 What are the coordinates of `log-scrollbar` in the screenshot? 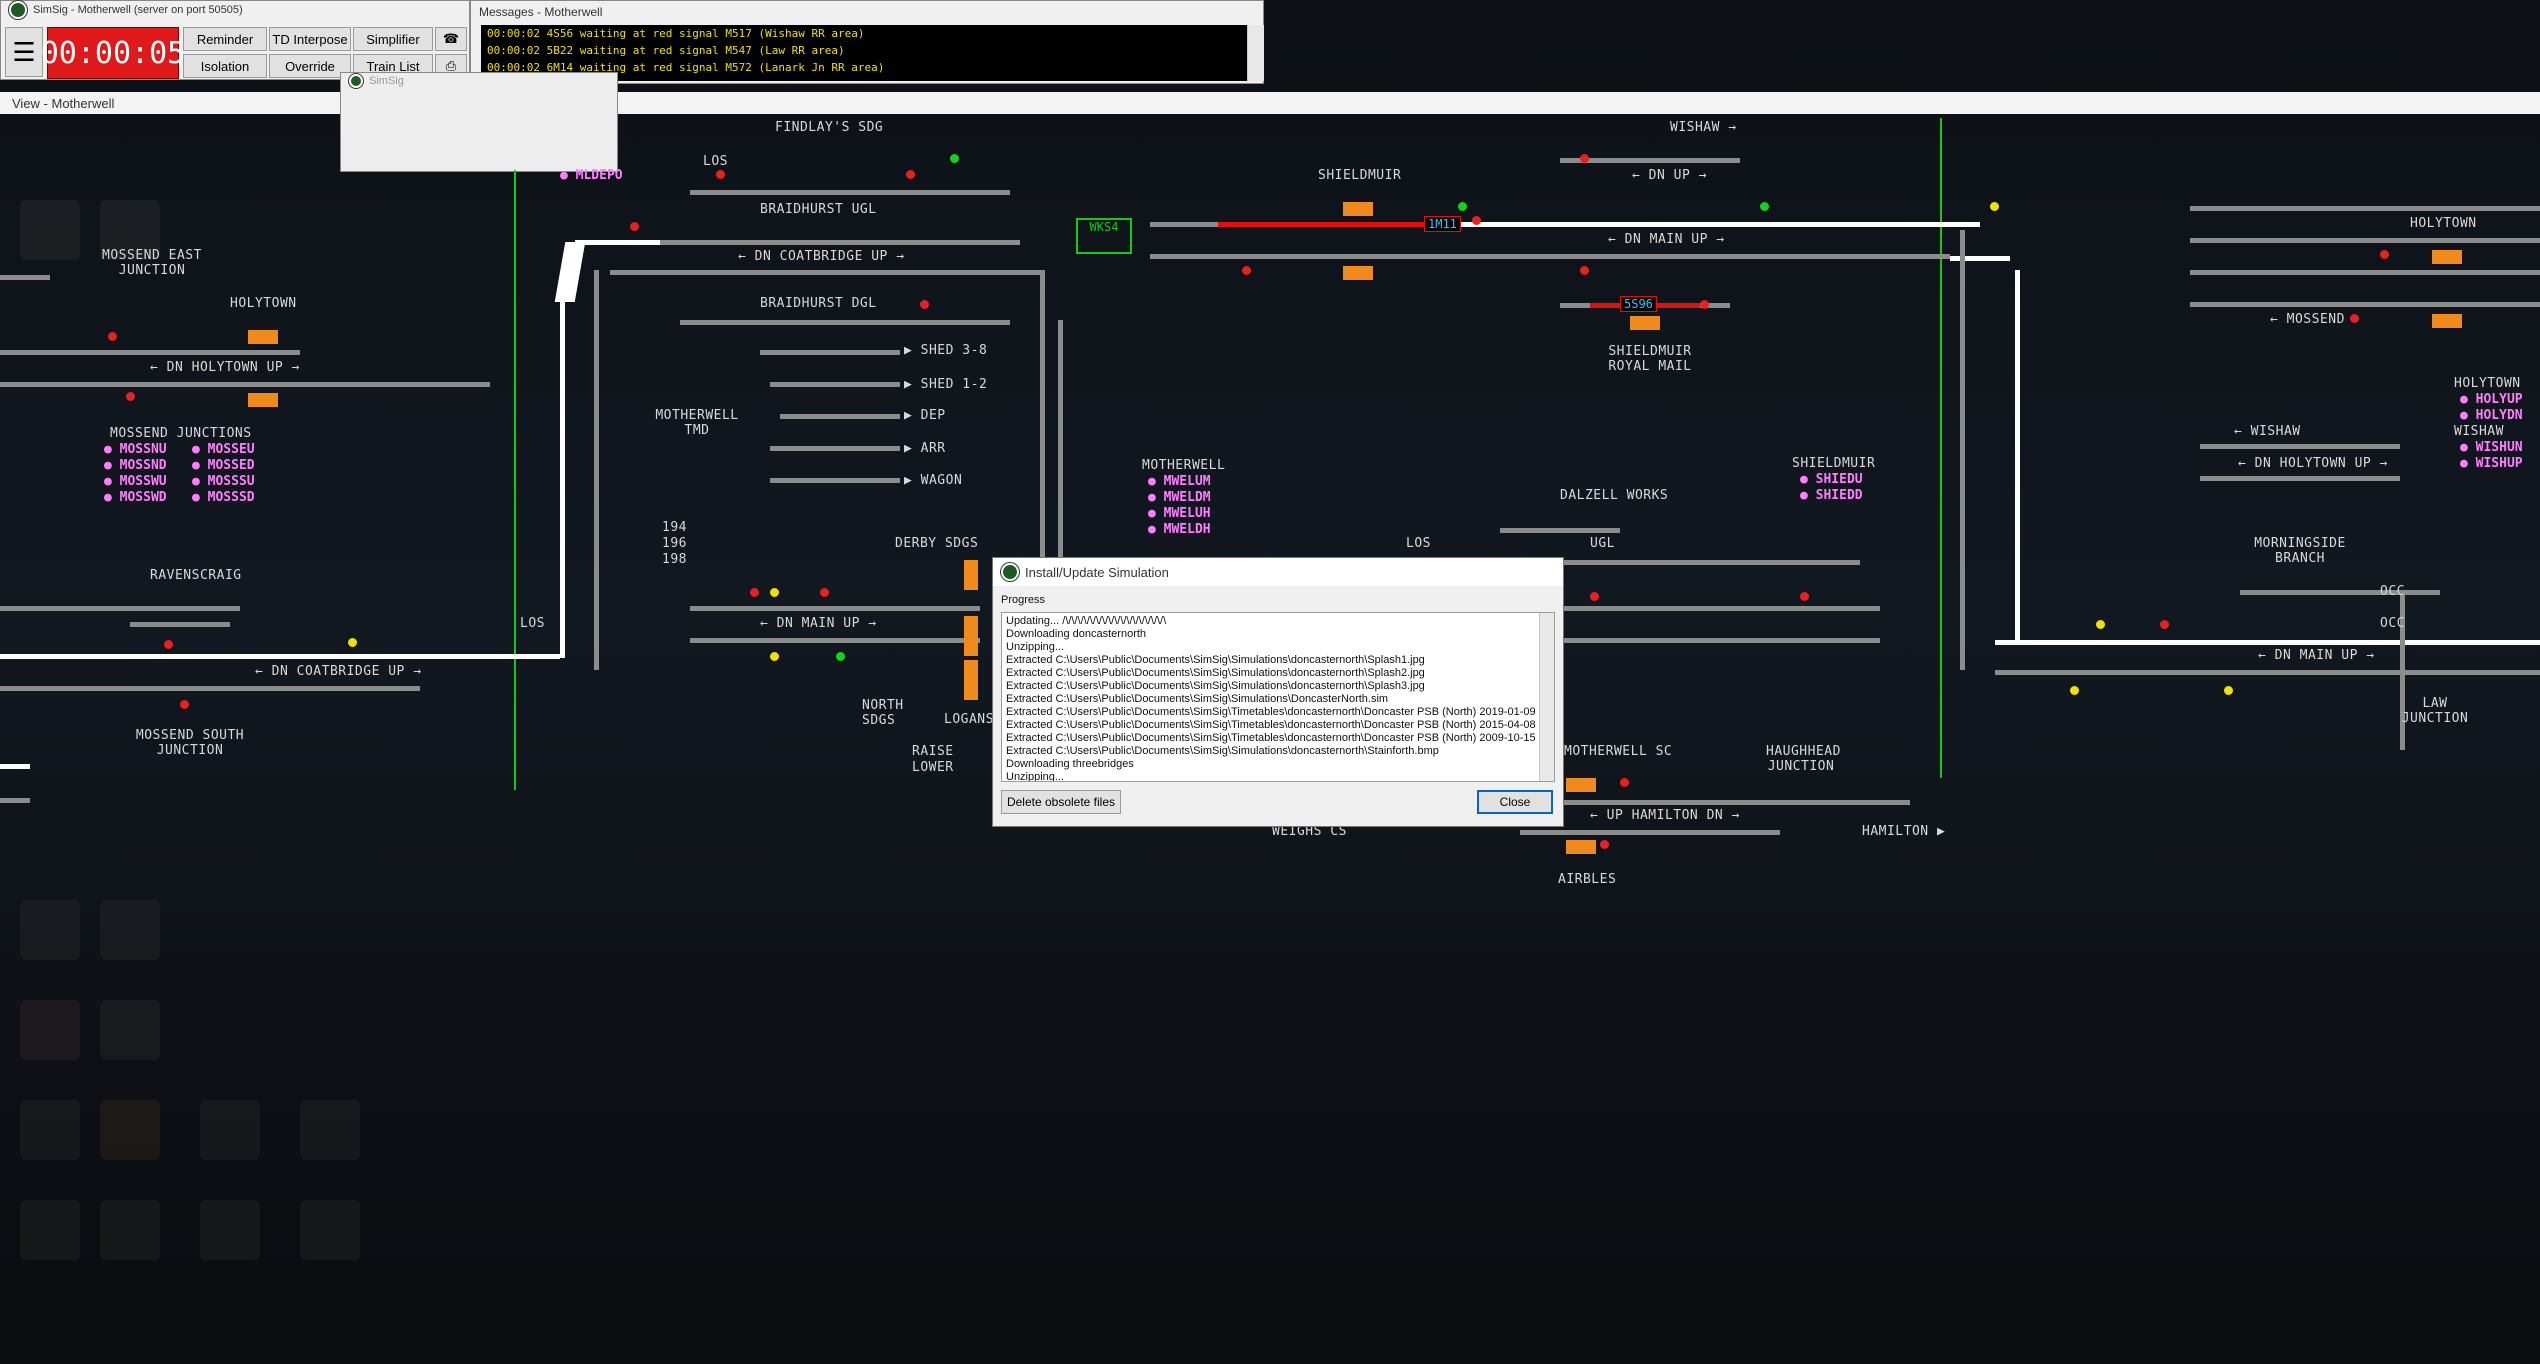 It's located at (1546, 697).